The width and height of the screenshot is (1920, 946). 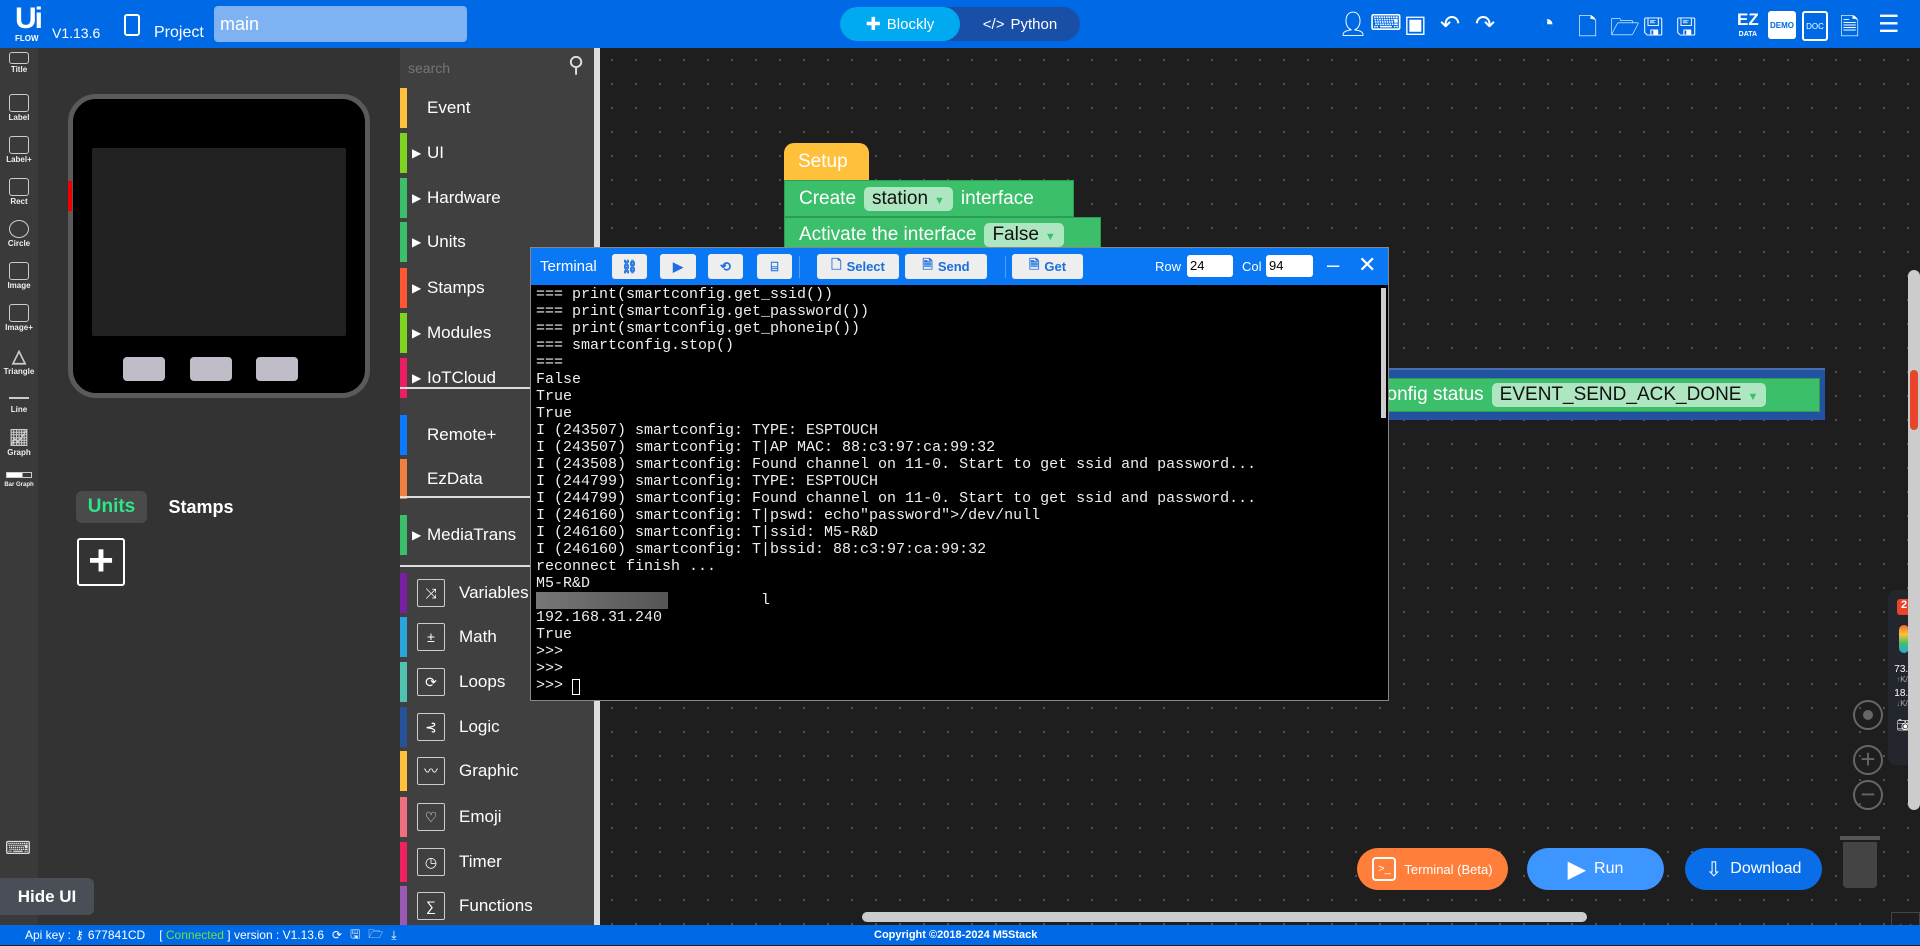 I want to click on zoom-in-icon: +, so click(x=1868, y=760).